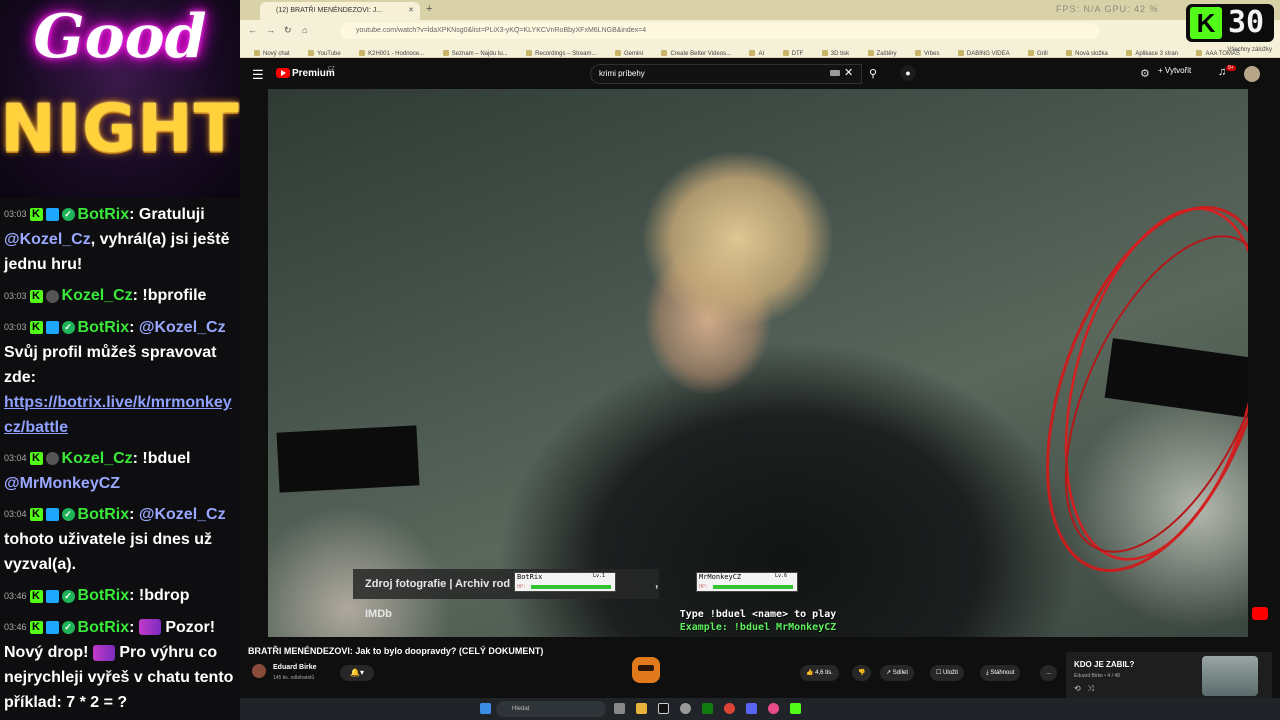 This screenshot has height=720, width=1280. I want to click on task-view-icon, so click(619, 708).